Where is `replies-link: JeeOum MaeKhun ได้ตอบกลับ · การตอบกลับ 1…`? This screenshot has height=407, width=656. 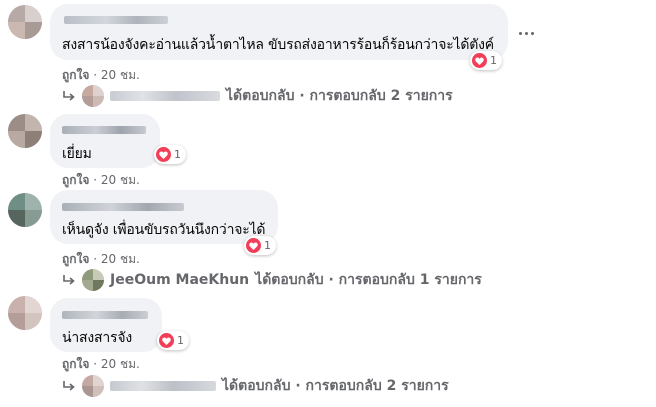
replies-link: JeeOum MaeKhun ได้ตอบกลับ · การตอบกลับ 1… is located at coordinates (272, 280).